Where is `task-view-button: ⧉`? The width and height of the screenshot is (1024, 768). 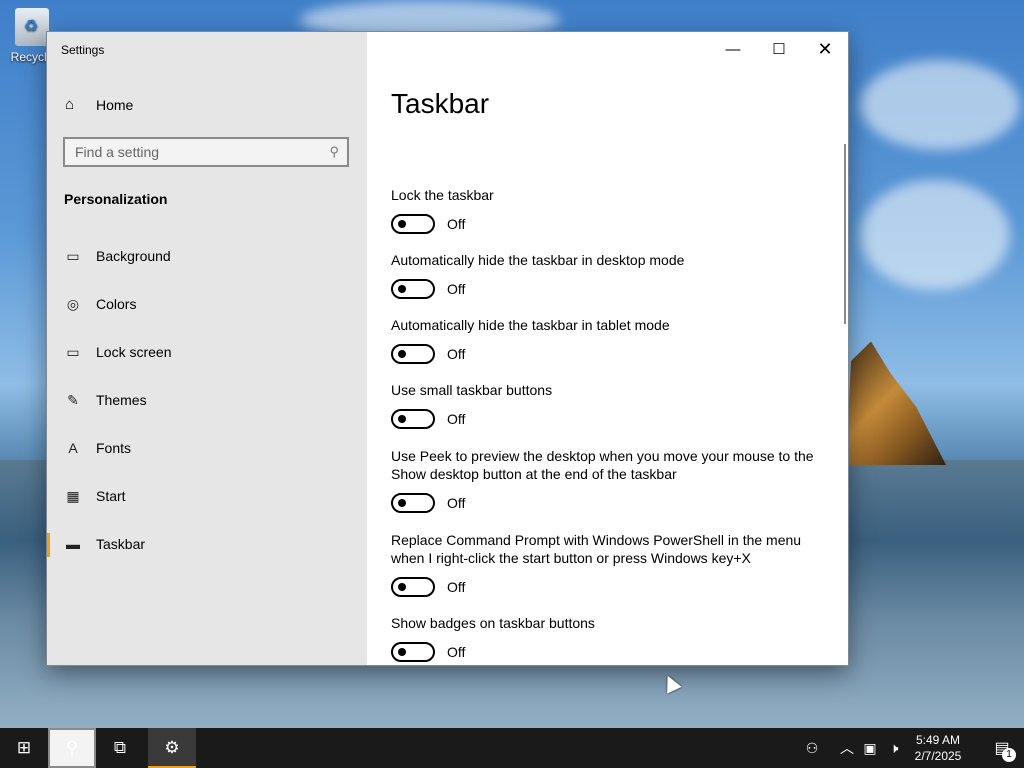 task-view-button: ⧉ is located at coordinates (120, 748).